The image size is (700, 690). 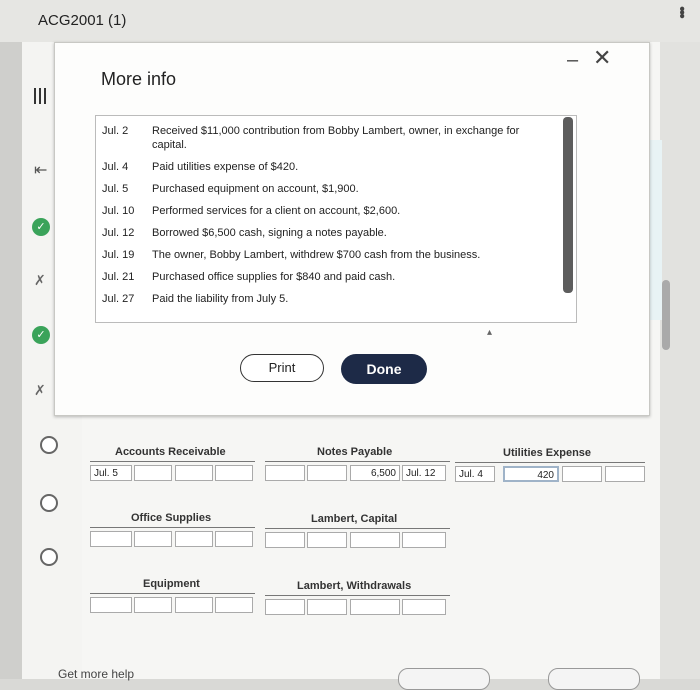 What do you see at coordinates (225, 167) in the screenshot?
I see `entry-description: Paid utilities expense of $420.` at bounding box center [225, 167].